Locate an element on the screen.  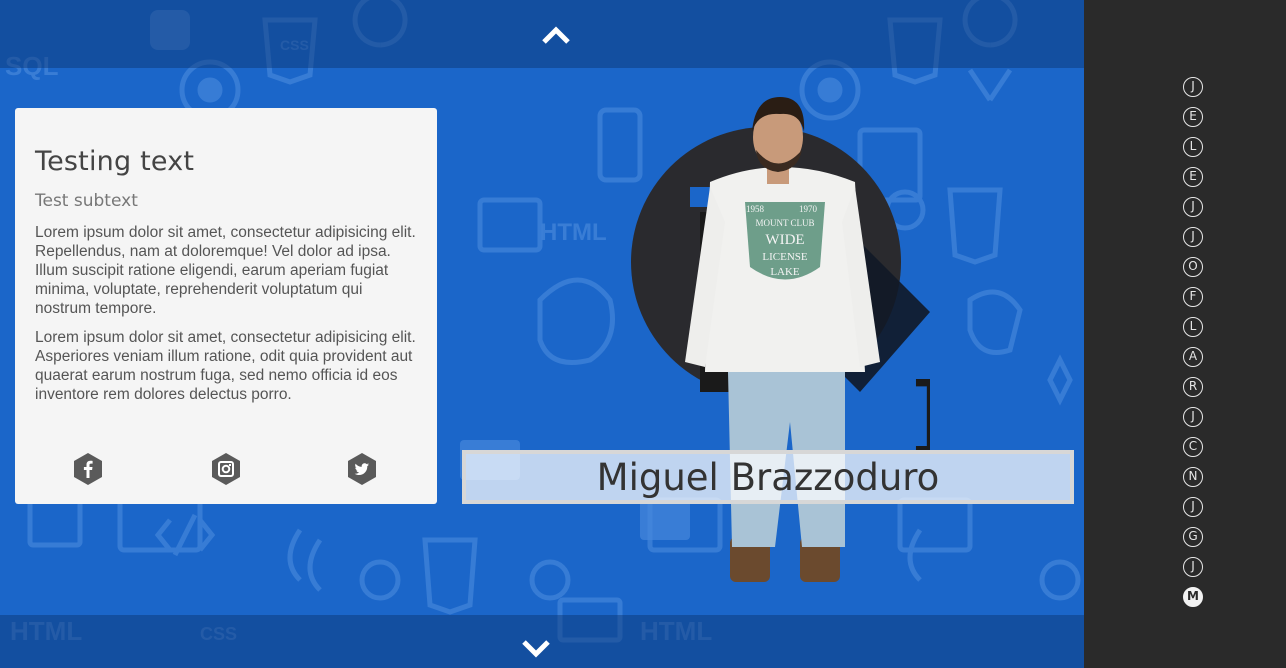
twitter-icon is located at coordinates (362, 469).